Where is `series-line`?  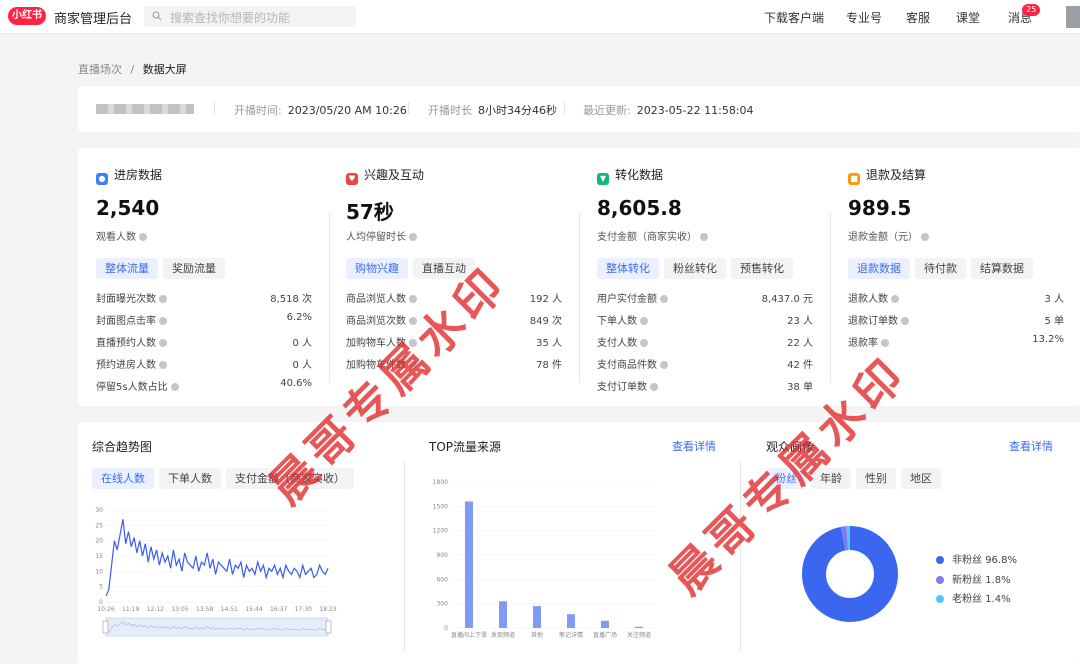 series-line is located at coordinates (217, 558).